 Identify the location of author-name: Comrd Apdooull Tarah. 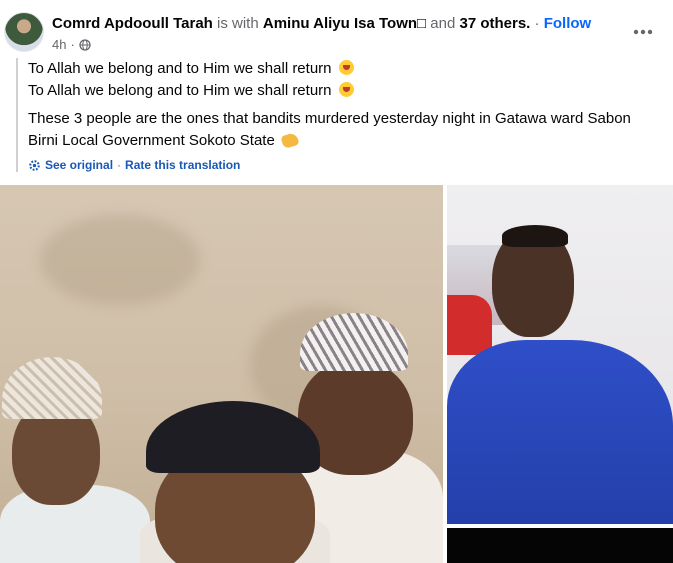
(132, 23).